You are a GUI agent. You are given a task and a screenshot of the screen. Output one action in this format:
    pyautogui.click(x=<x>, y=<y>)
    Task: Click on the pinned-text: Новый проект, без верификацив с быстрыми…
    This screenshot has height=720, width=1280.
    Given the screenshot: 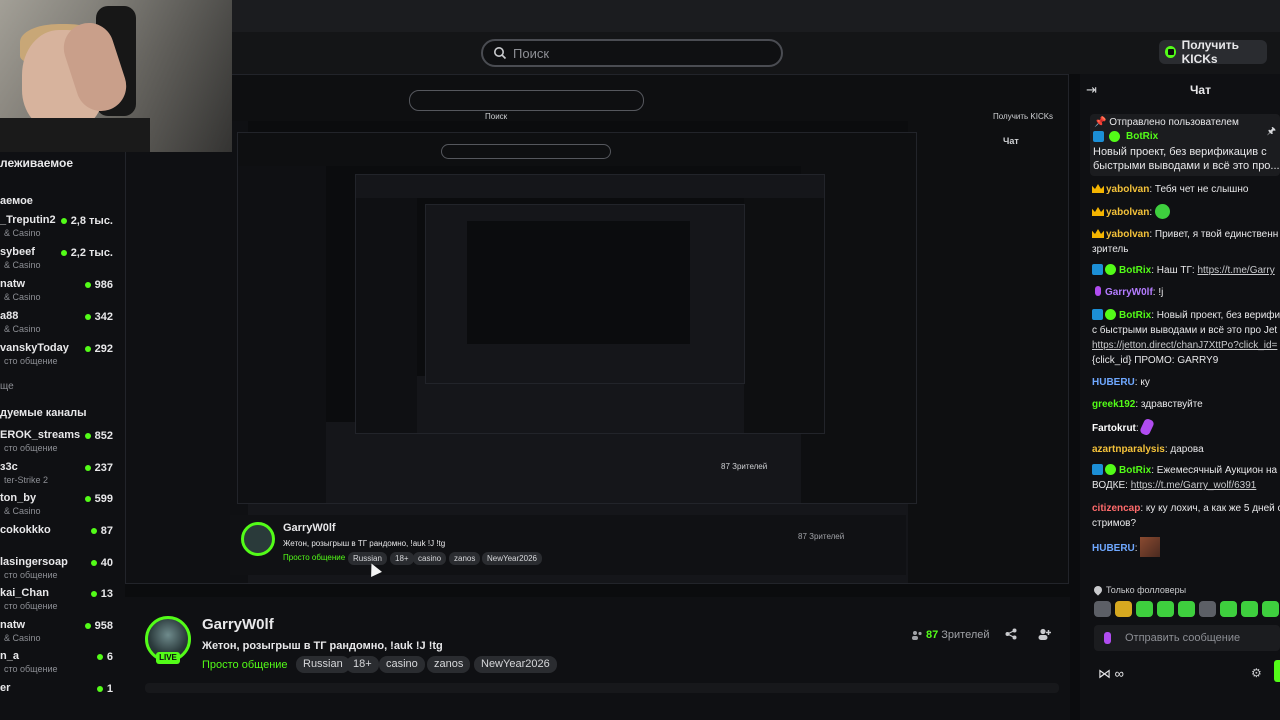 What is the action you would take?
    pyautogui.click(x=1186, y=159)
    